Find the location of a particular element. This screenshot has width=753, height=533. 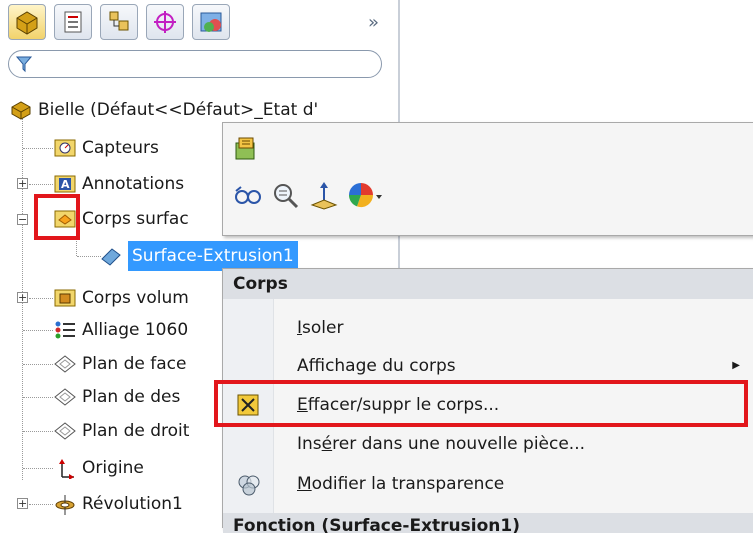

menu-section-fonction: Fonction (Surface-Extrusion1) is located at coordinates (488, 523).